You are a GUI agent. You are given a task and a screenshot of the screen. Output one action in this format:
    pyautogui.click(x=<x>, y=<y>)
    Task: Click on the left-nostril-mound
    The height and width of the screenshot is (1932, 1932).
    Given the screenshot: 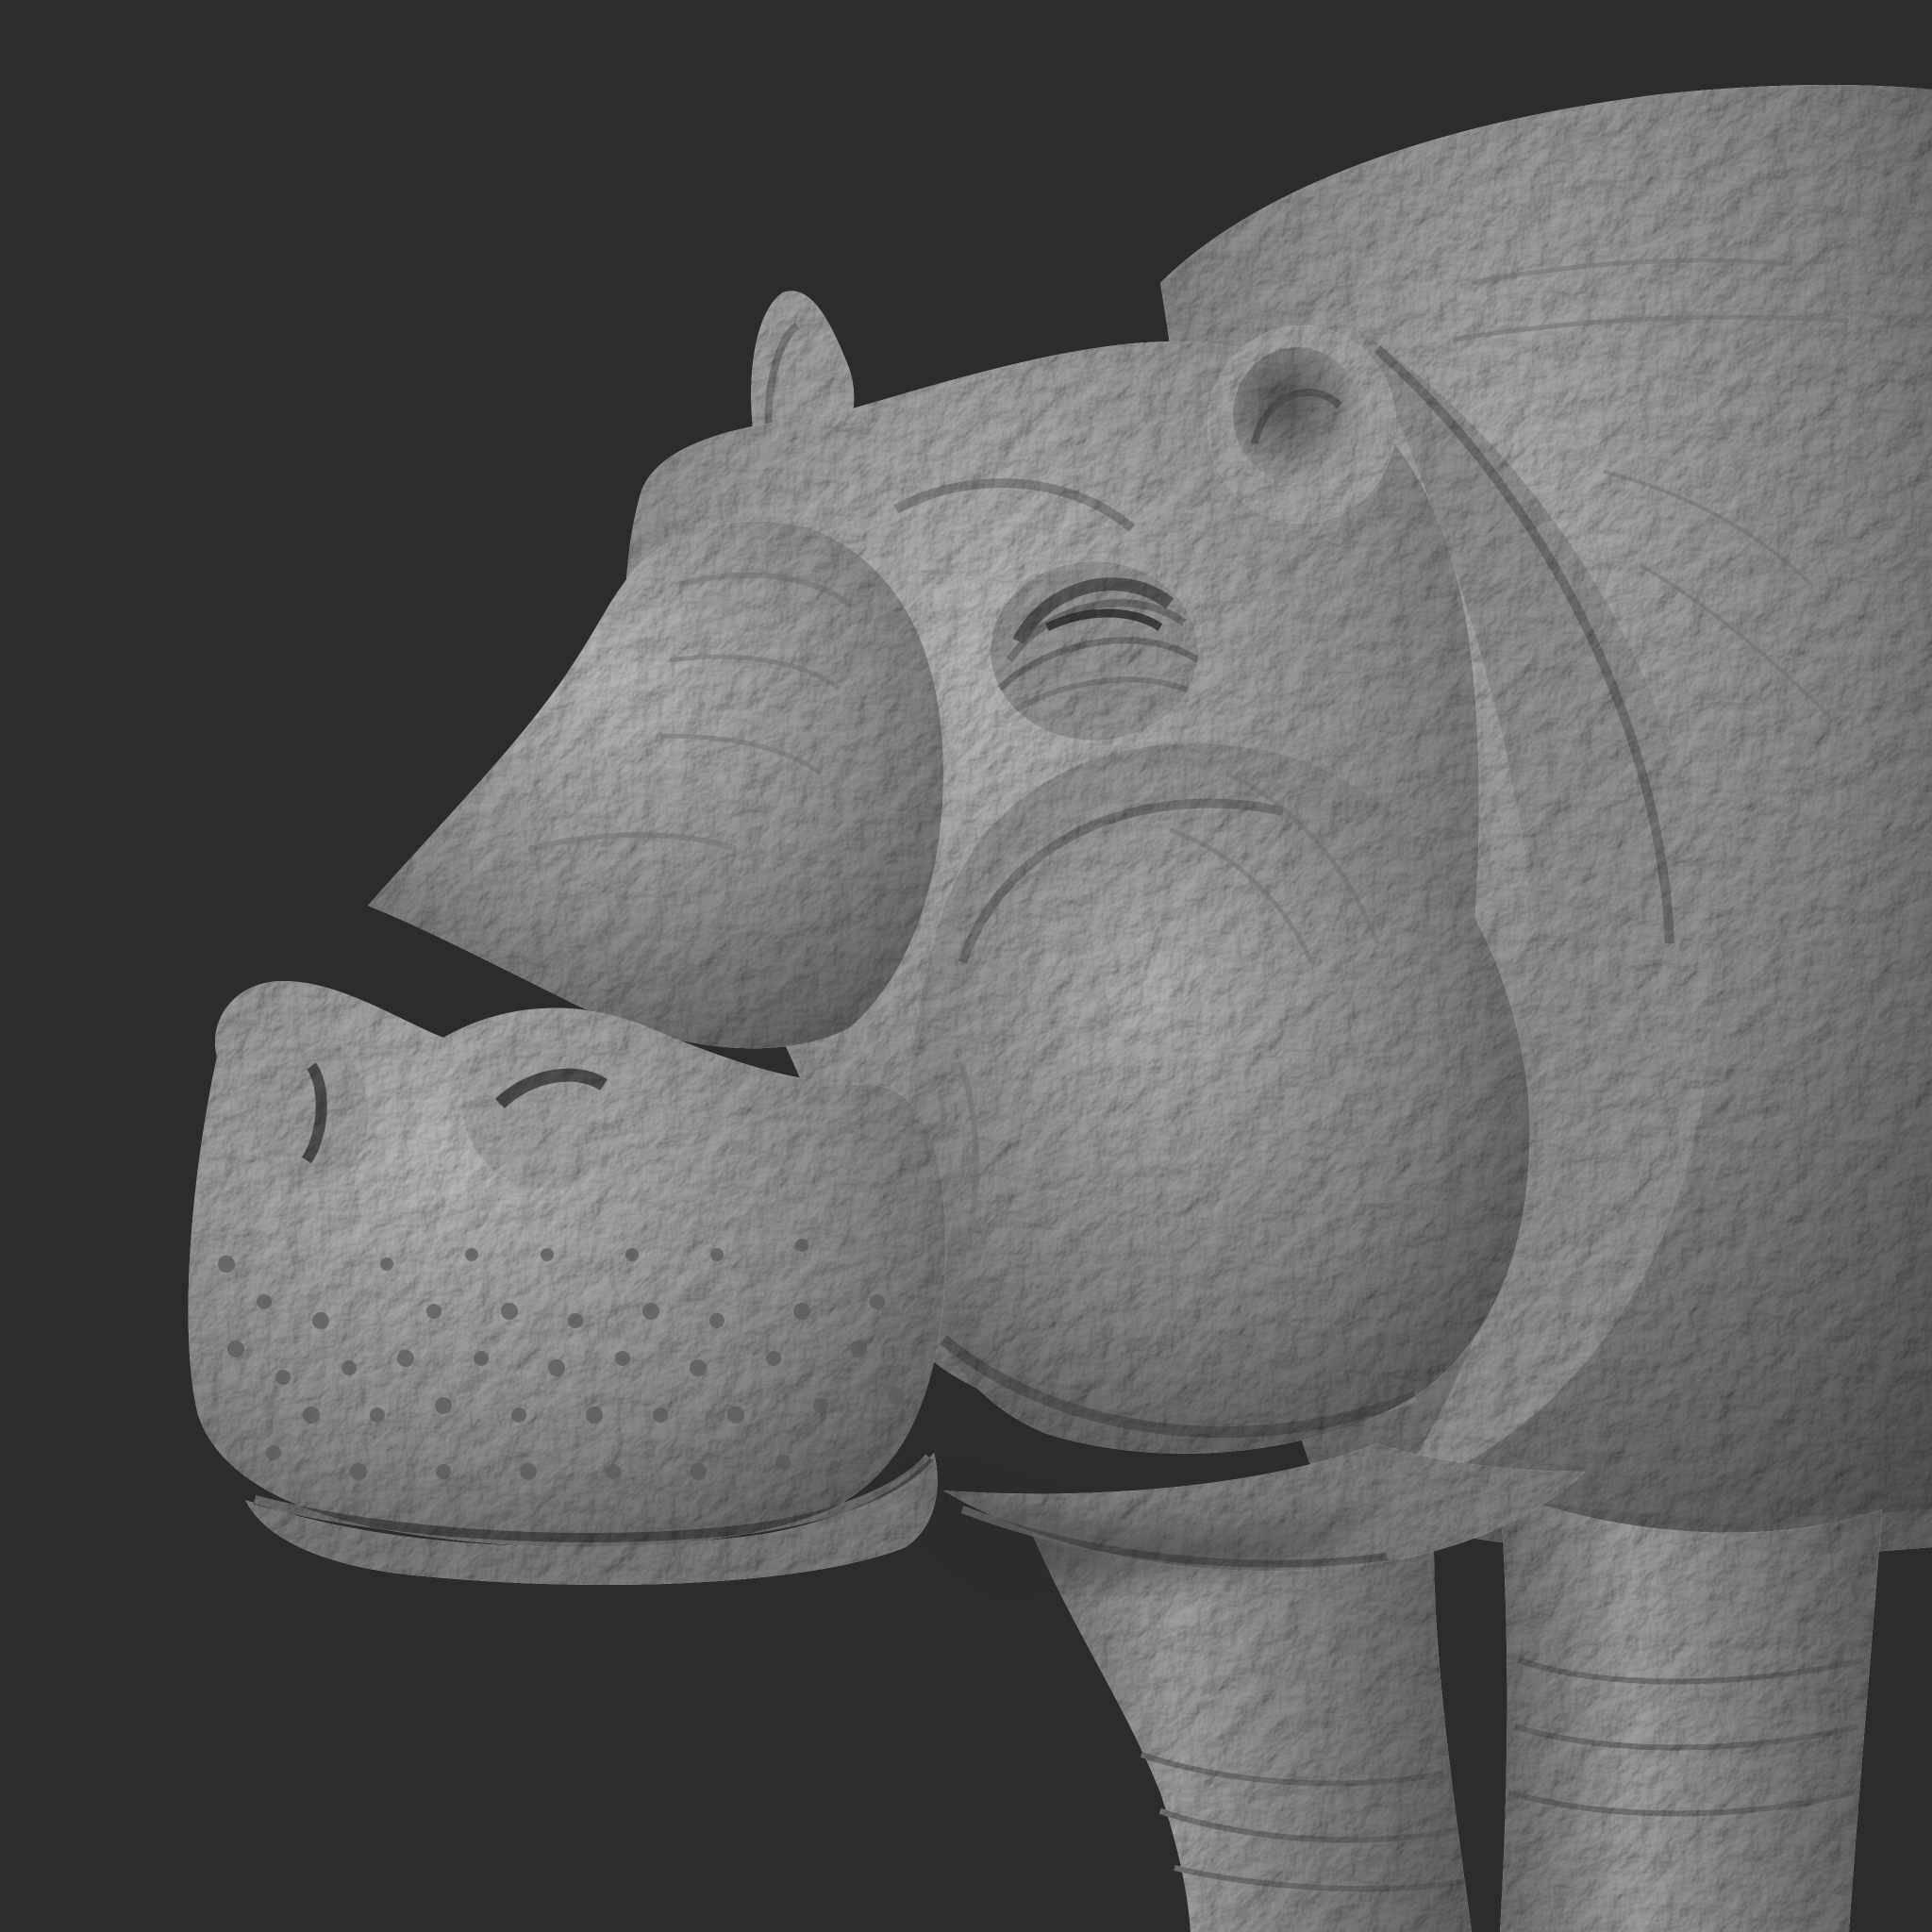 What is the action you would take?
    pyautogui.click(x=312, y=1113)
    